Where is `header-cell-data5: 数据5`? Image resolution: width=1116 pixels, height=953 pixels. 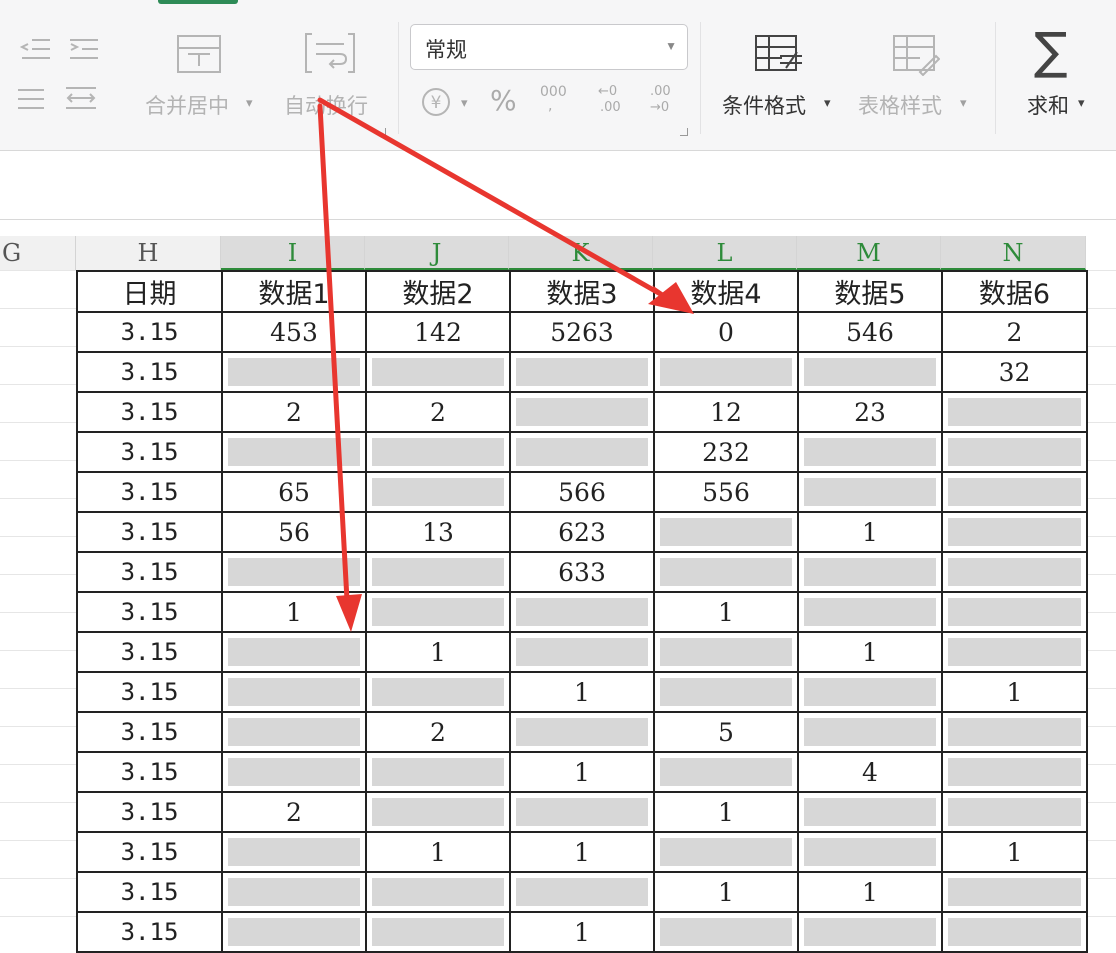
header-cell-data5: 数据5 is located at coordinates (870, 291).